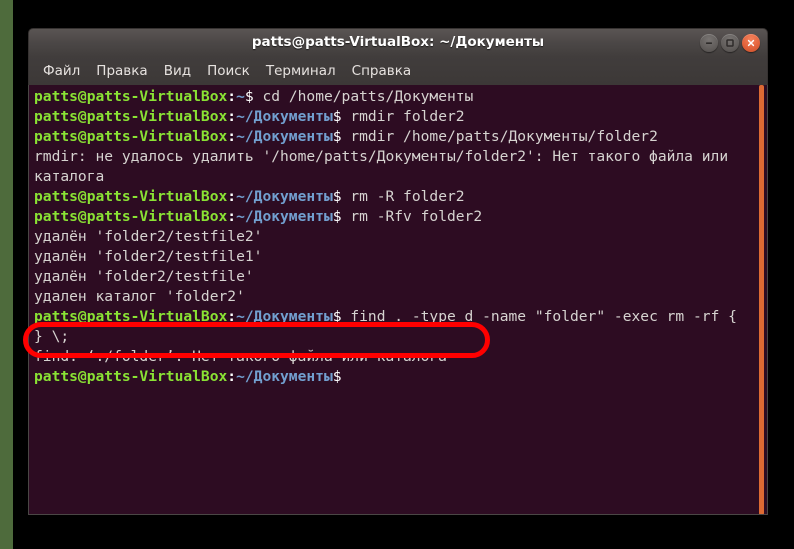  What do you see at coordinates (301, 71) in the screenshot?
I see `menu-item-terminal: Терминал` at bounding box center [301, 71].